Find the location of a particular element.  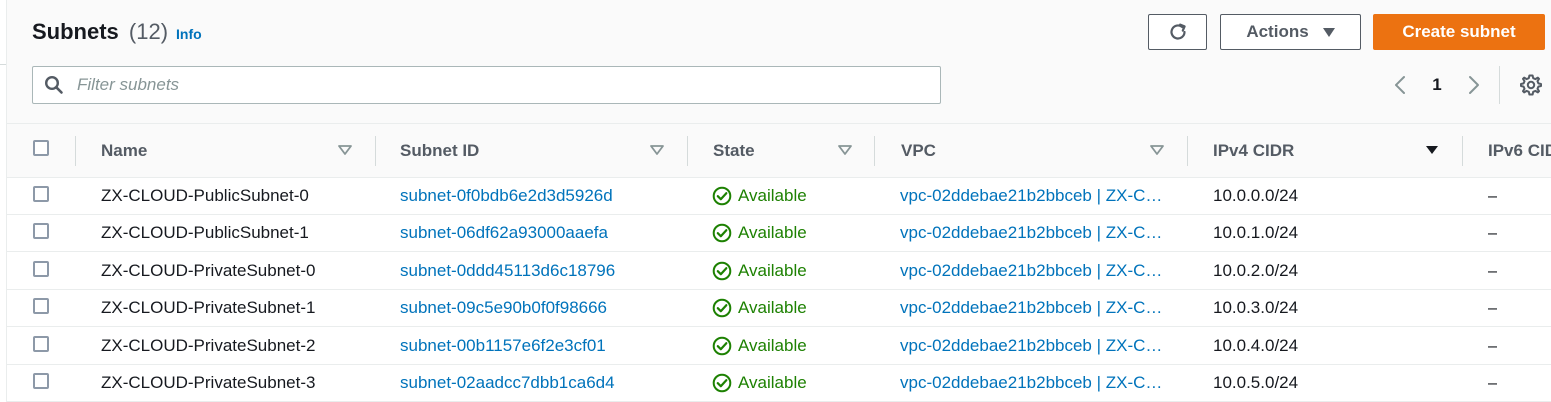

column-header-ipv6-cidr: IPv6 CIDR is located at coordinates (1519, 150).